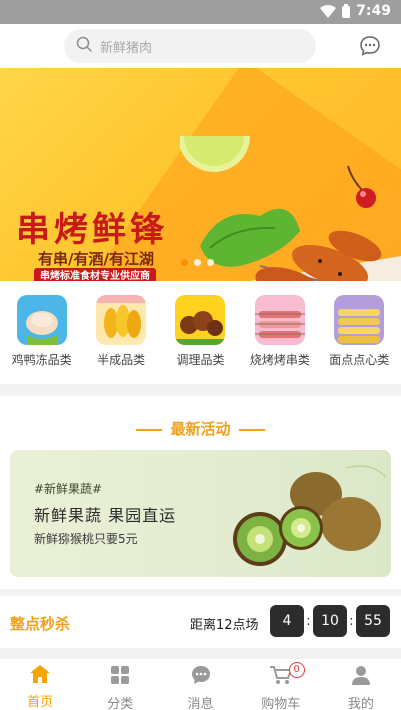  What do you see at coordinates (105, 515) in the screenshot?
I see `activity-title: 新鲜果蔬 果园直运` at bounding box center [105, 515].